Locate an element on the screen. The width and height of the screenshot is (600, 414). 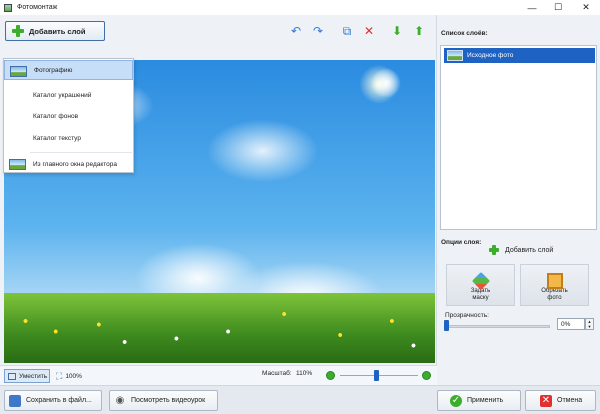
zoom-100-icon: ⛶ is located at coordinates (59, 375).